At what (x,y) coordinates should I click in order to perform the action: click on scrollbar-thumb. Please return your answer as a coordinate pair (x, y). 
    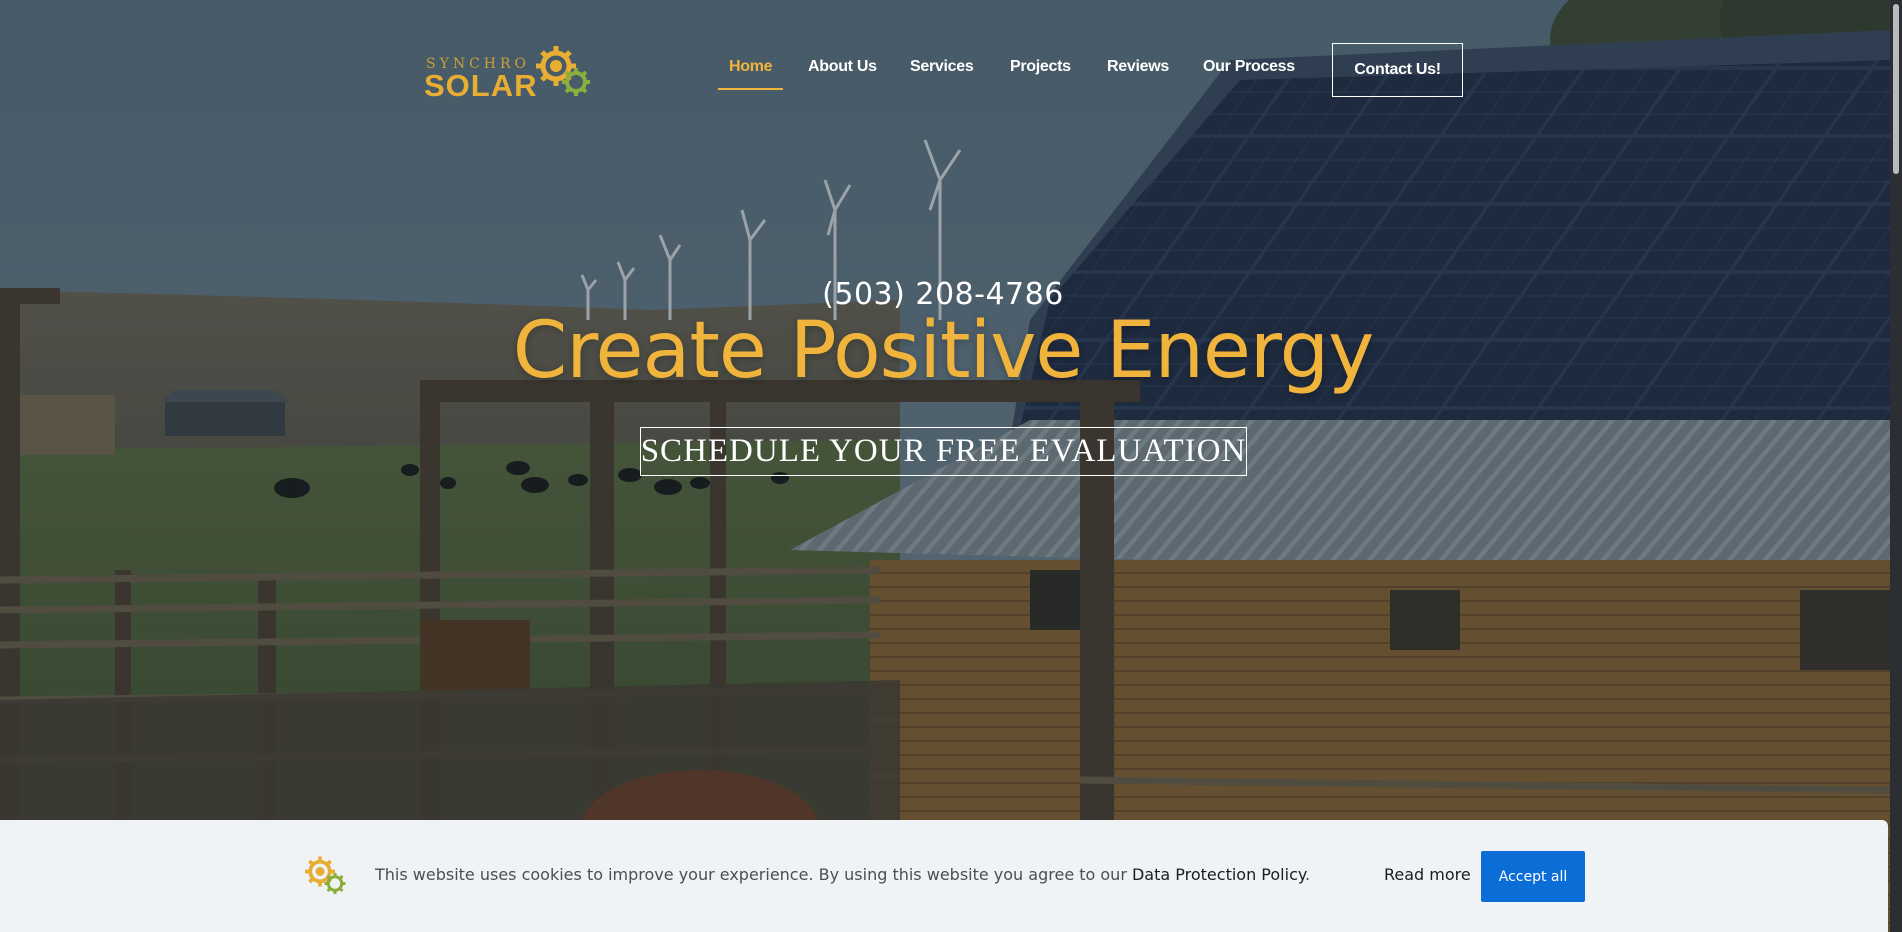
    Looking at the image, I should click on (1896, 89).